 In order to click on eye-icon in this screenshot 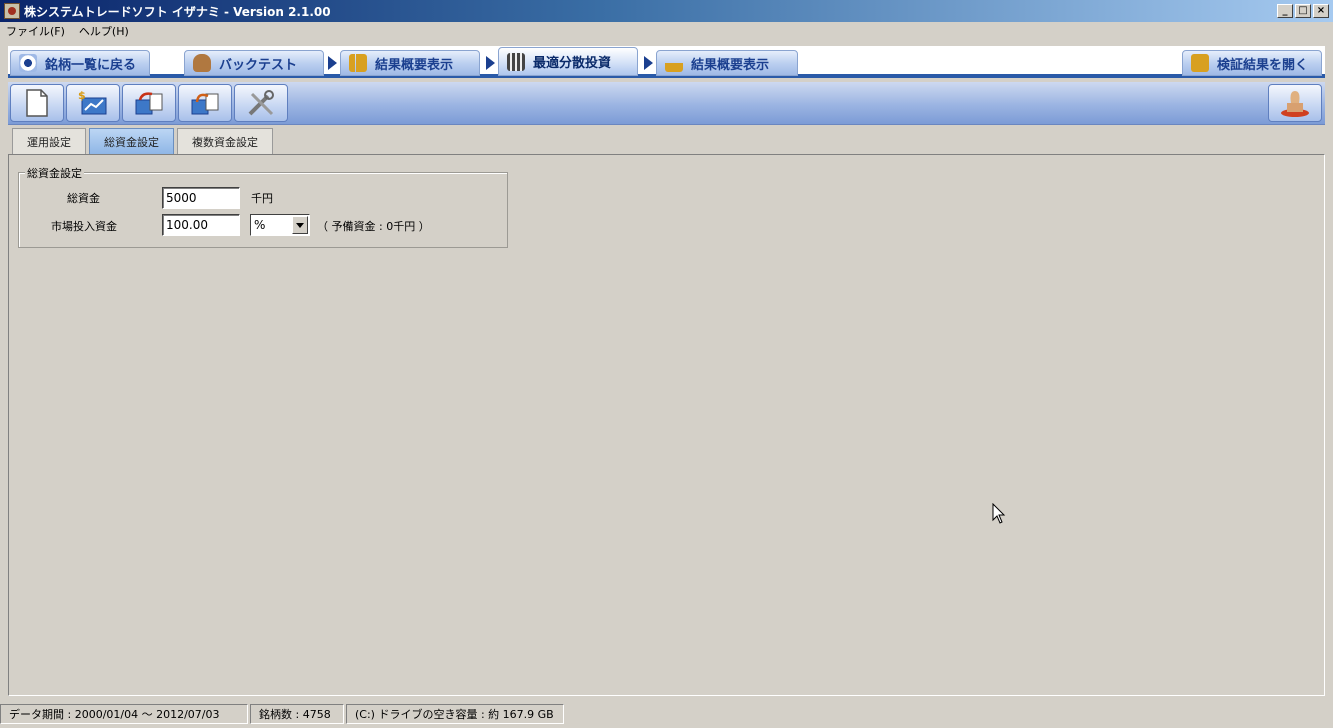, I will do `click(28, 63)`.